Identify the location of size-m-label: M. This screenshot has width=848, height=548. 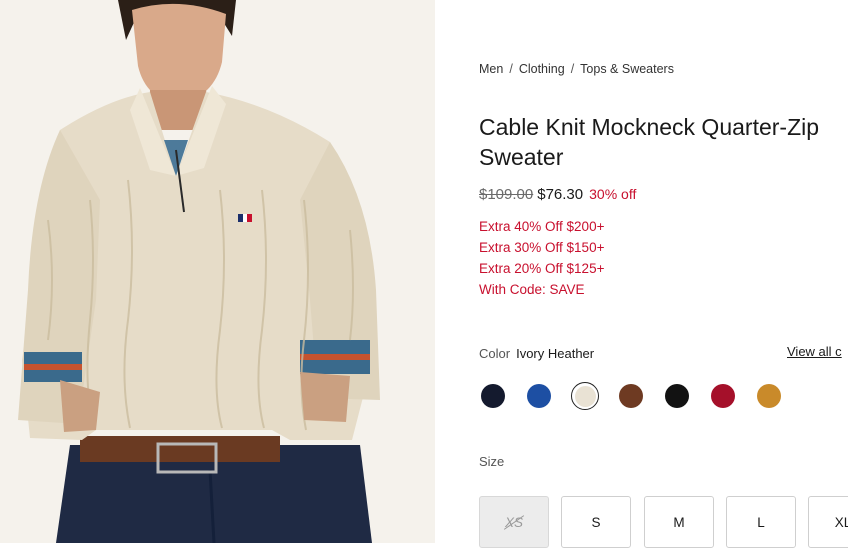
(679, 522).